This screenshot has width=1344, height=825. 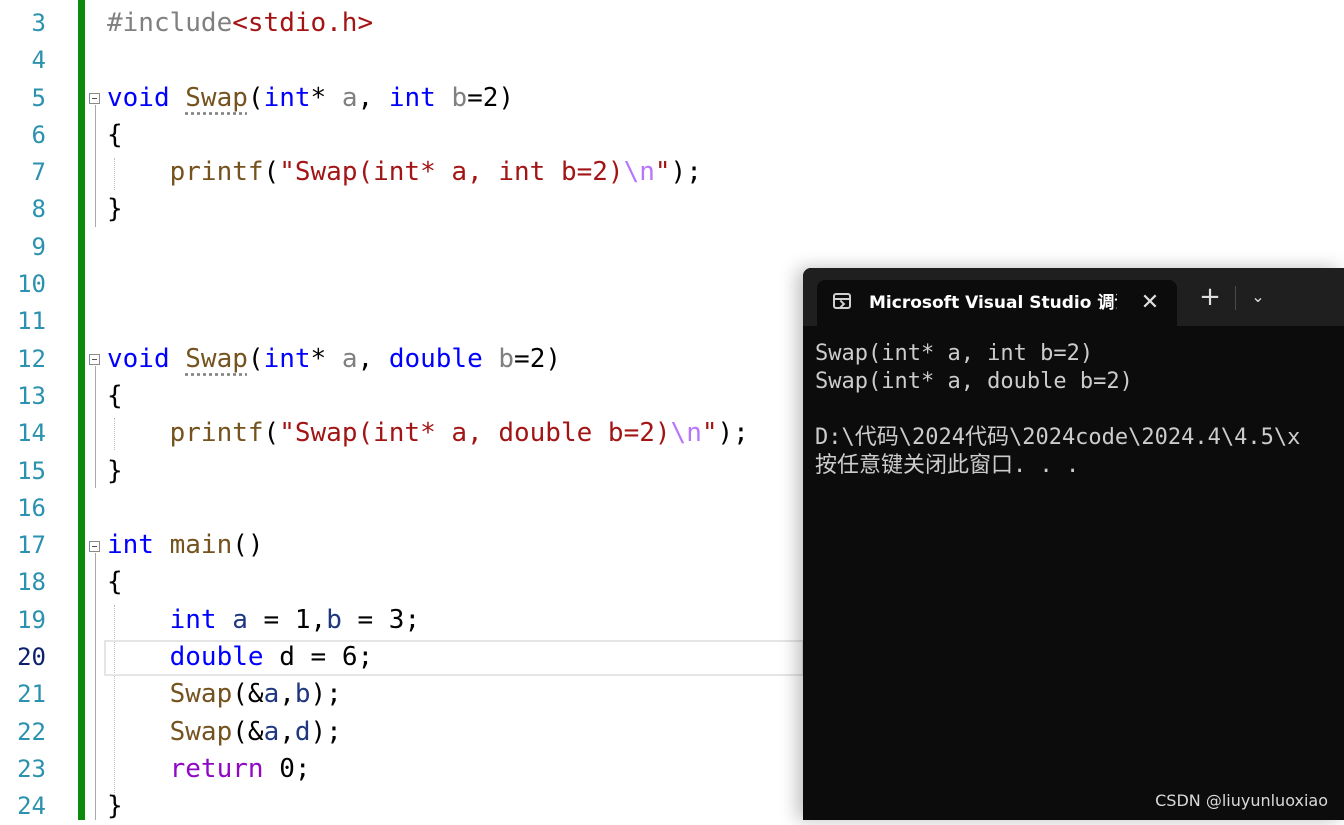 What do you see at coordinates (38, 135) in the screenshot?
I see `line-number: 6` at bounding box center [38, 135].